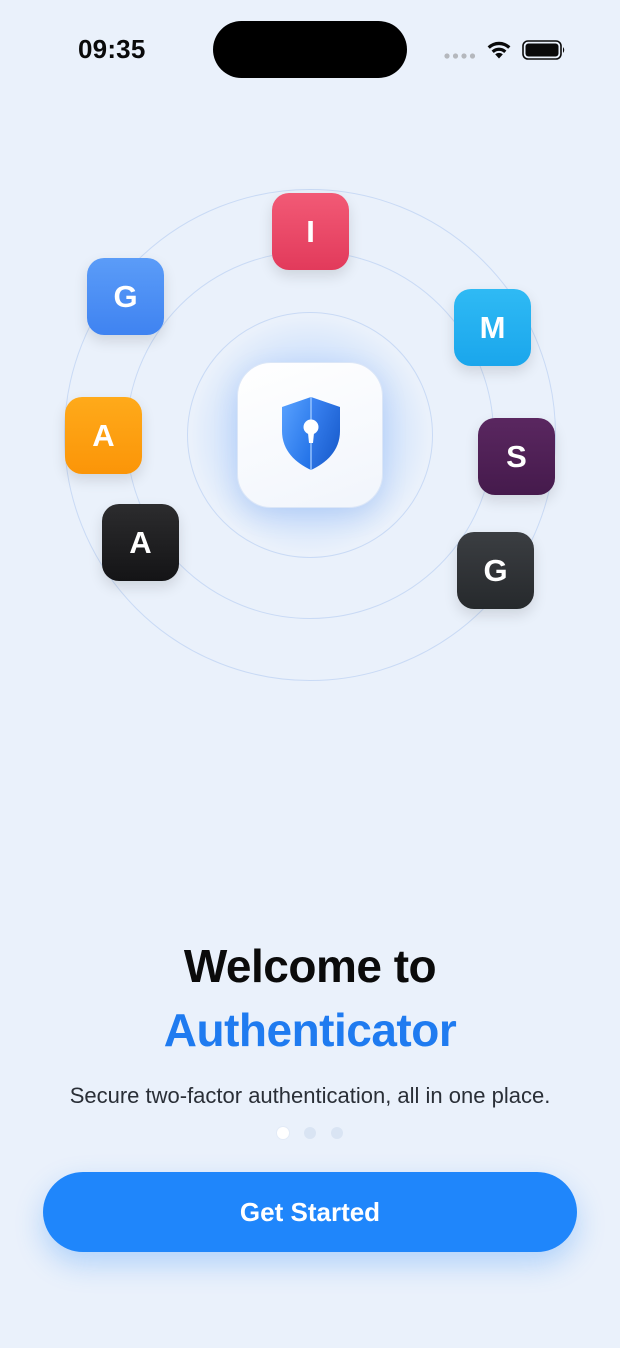  I want to click on page-dot-active, so click(283, 1133).